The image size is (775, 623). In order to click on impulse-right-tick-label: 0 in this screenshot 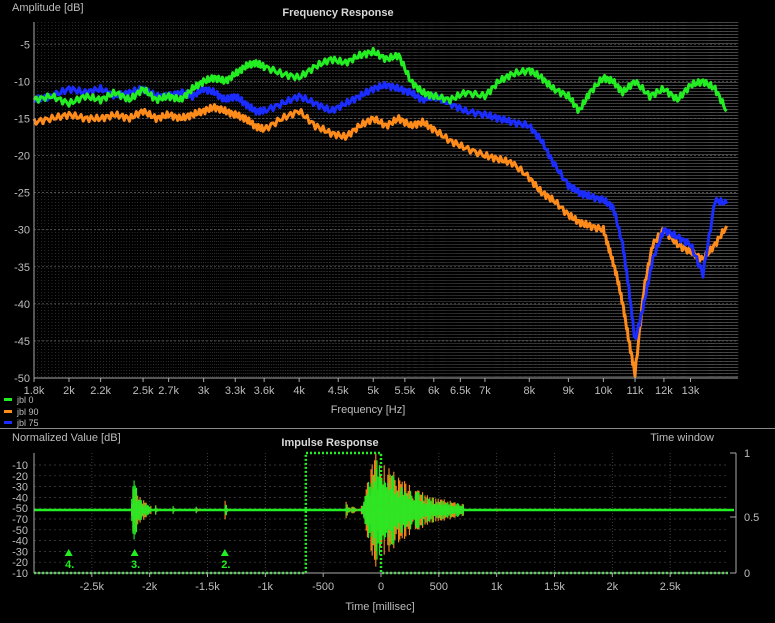, I will do `click(747, 574)`.